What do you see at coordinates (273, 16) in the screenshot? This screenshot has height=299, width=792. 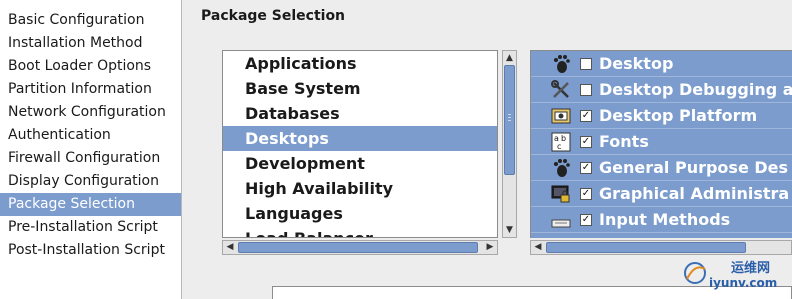 I see `page-title: Package Selection` at bounding box center [273, 16].